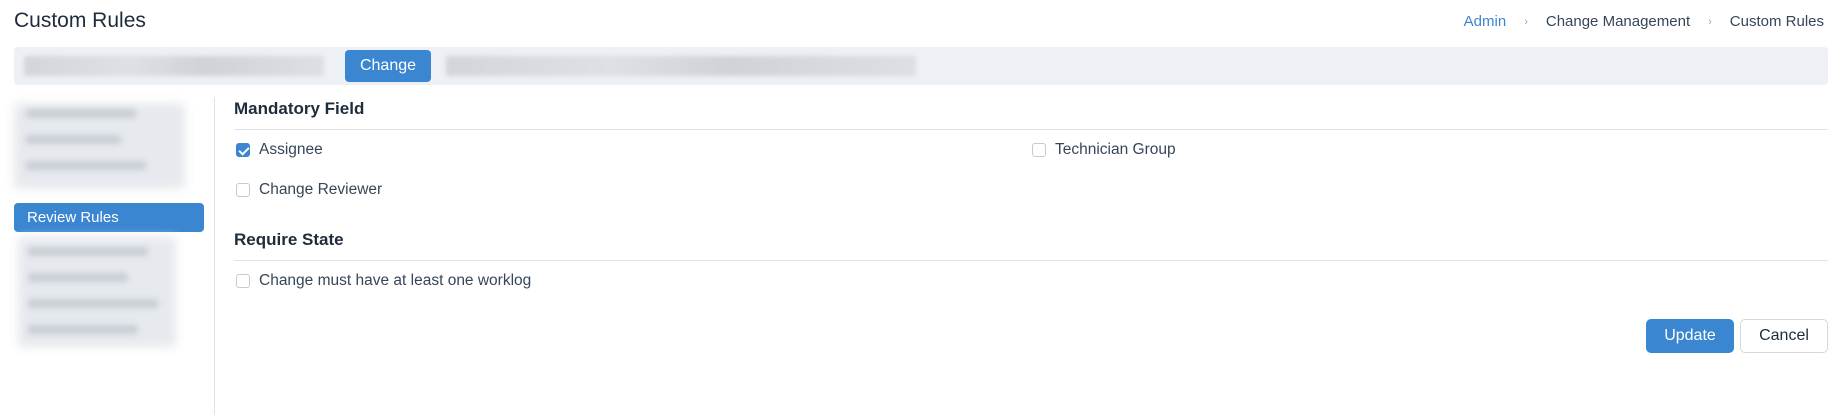  Describe the element at coordinates (174, 66) in the screenshot. I see `blurred-module-tabs-left` at that location.